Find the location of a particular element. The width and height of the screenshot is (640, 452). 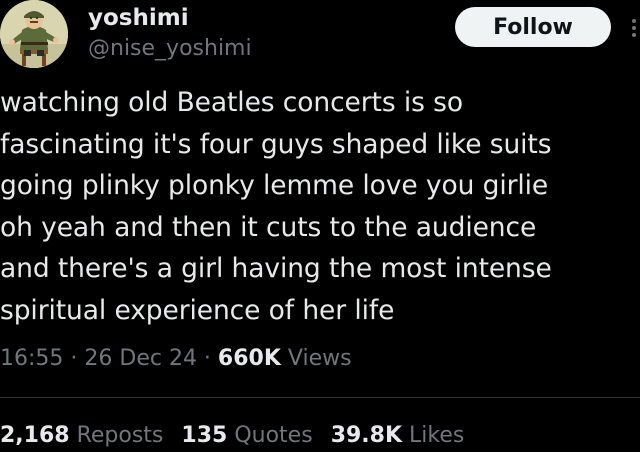

tweet-date: 26 Dec 24 is located at coordinates (140, 358).